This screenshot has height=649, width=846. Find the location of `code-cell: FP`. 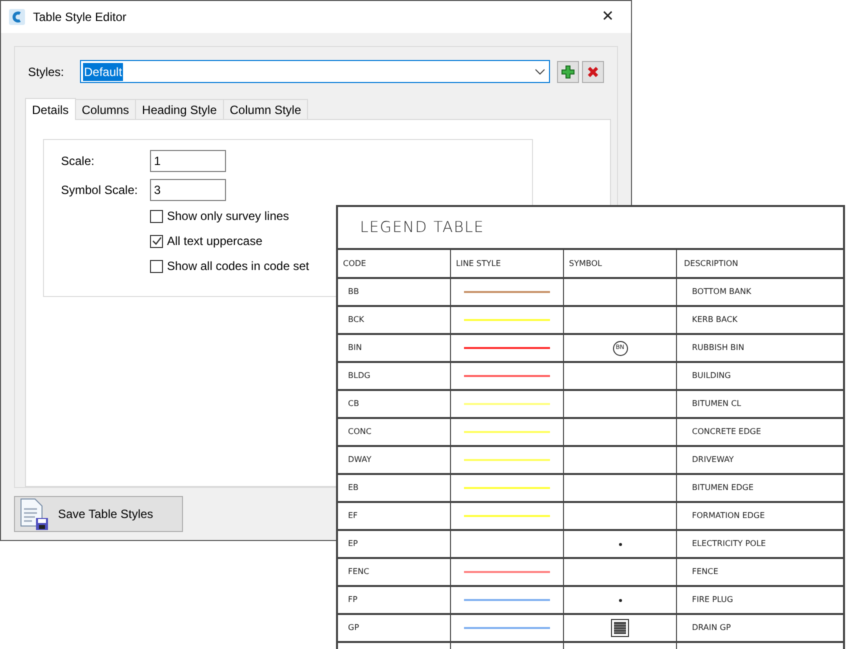

code-cell: FP is located at coordinates (353, 600).